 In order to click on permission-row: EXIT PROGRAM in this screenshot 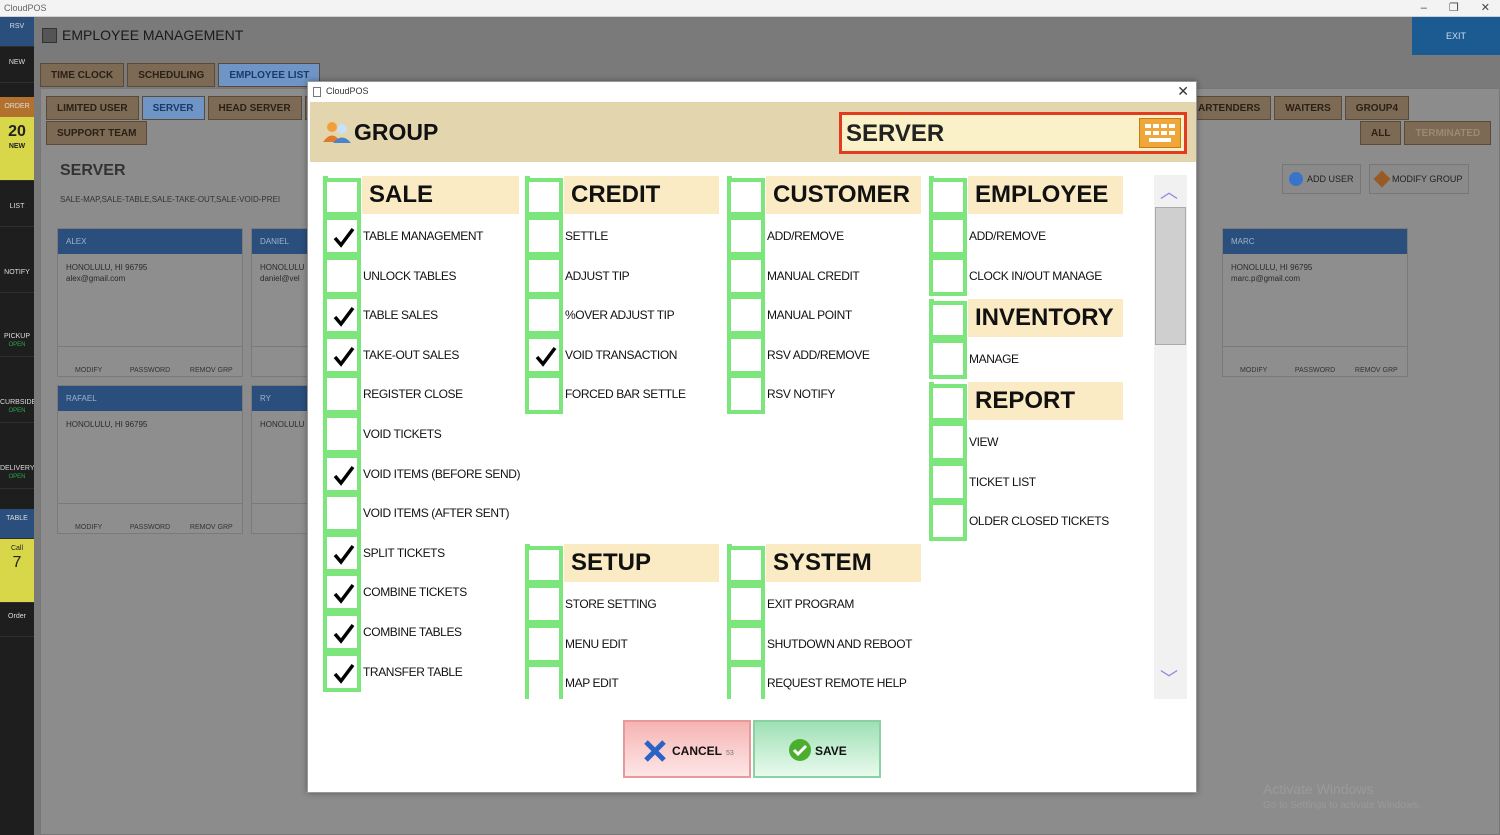, I will do `click(825, 604)`.